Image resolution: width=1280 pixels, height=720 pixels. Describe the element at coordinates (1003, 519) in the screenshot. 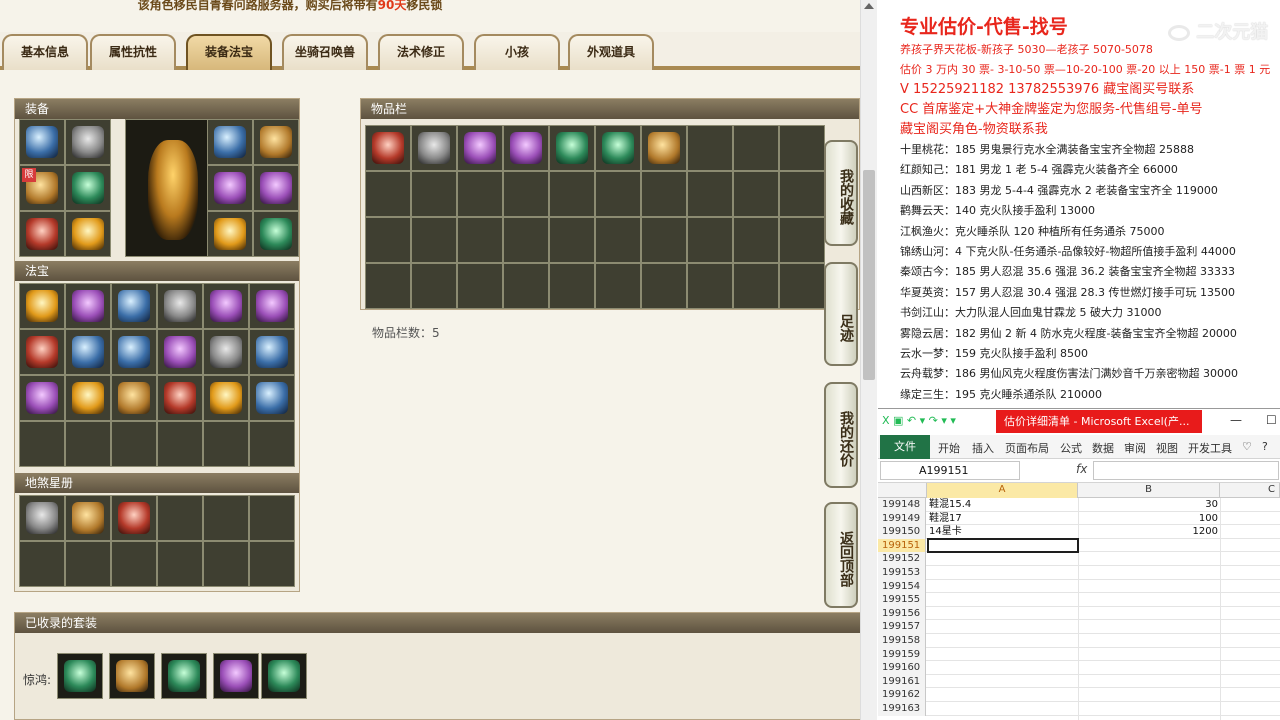

I see `cell-a: 鞋混17` at that location.